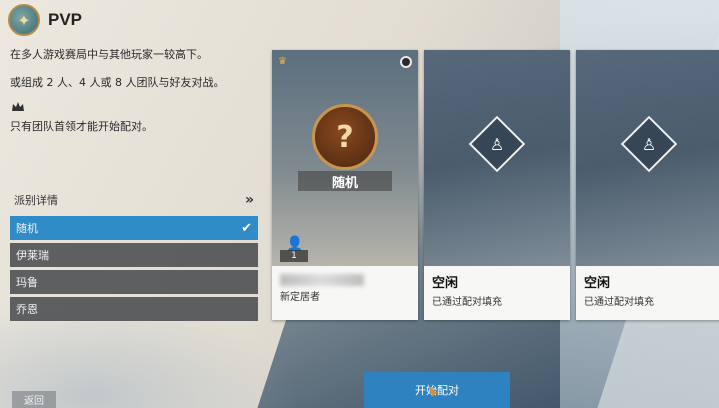 This screenshot has width=719, height=408. Describe the element at coordinates (246, 228) in the screenshot. I see `checkmark-icon: ✔` at that location.